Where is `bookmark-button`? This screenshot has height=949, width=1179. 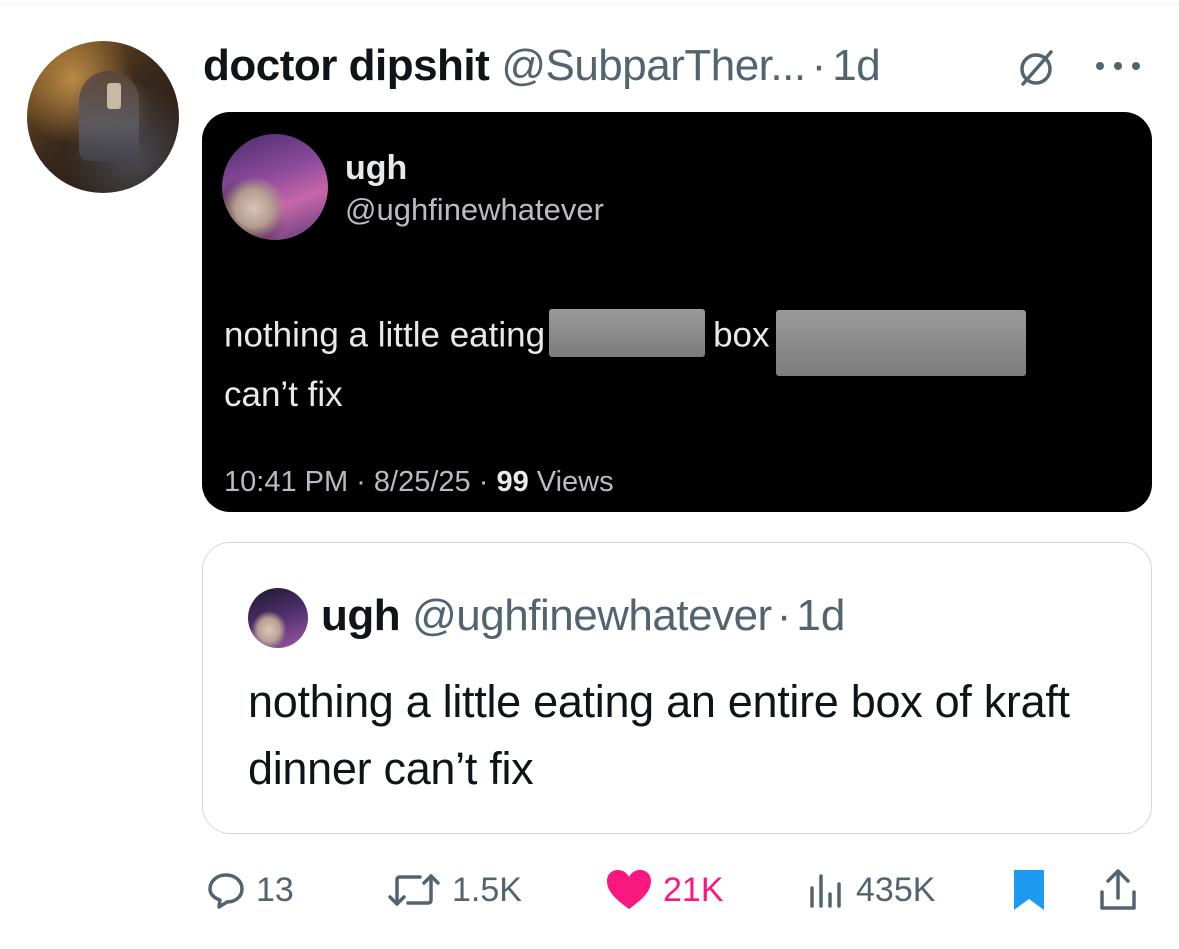 bookmark-button is located at coordinates (1029, 890).